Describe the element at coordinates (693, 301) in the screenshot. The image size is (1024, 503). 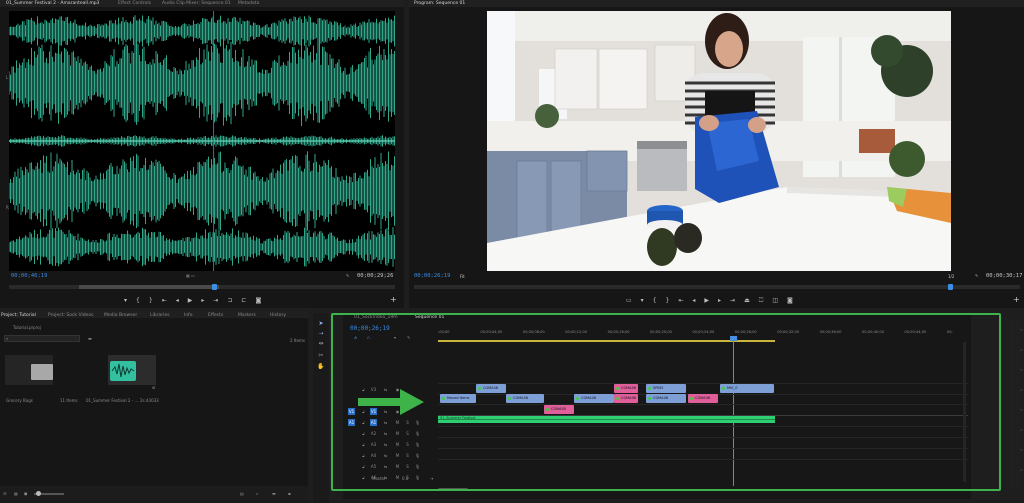
I see `program-step-back-icon: ◂` at that location.